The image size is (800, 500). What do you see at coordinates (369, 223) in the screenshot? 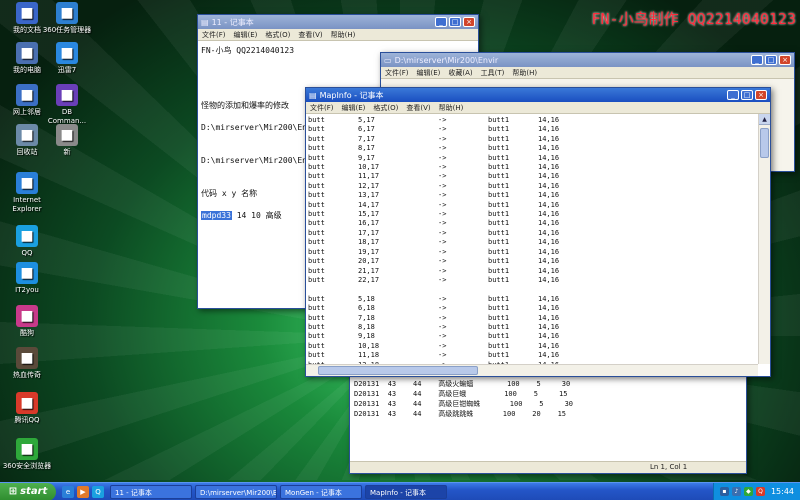
I see `mapinfo-cell: 16,17` at bounding box center [369, 223].